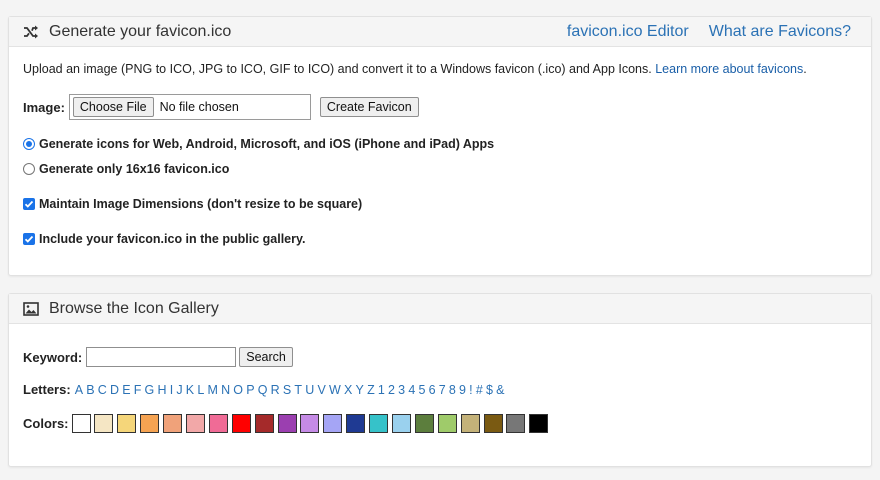  Describe the element at coordinates (309, 390) in the screenshot. I see `letter-link: U` at that location.